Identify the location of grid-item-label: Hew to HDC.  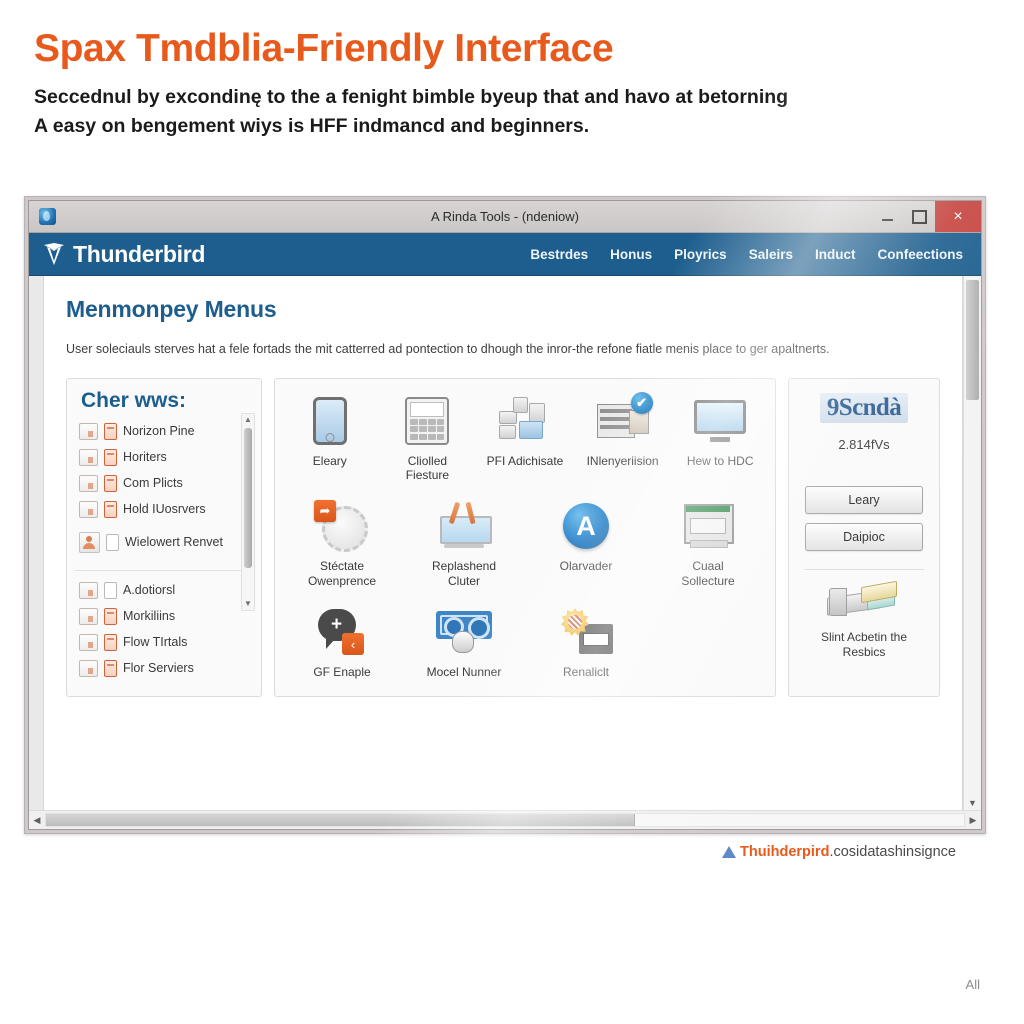
(720, 460).